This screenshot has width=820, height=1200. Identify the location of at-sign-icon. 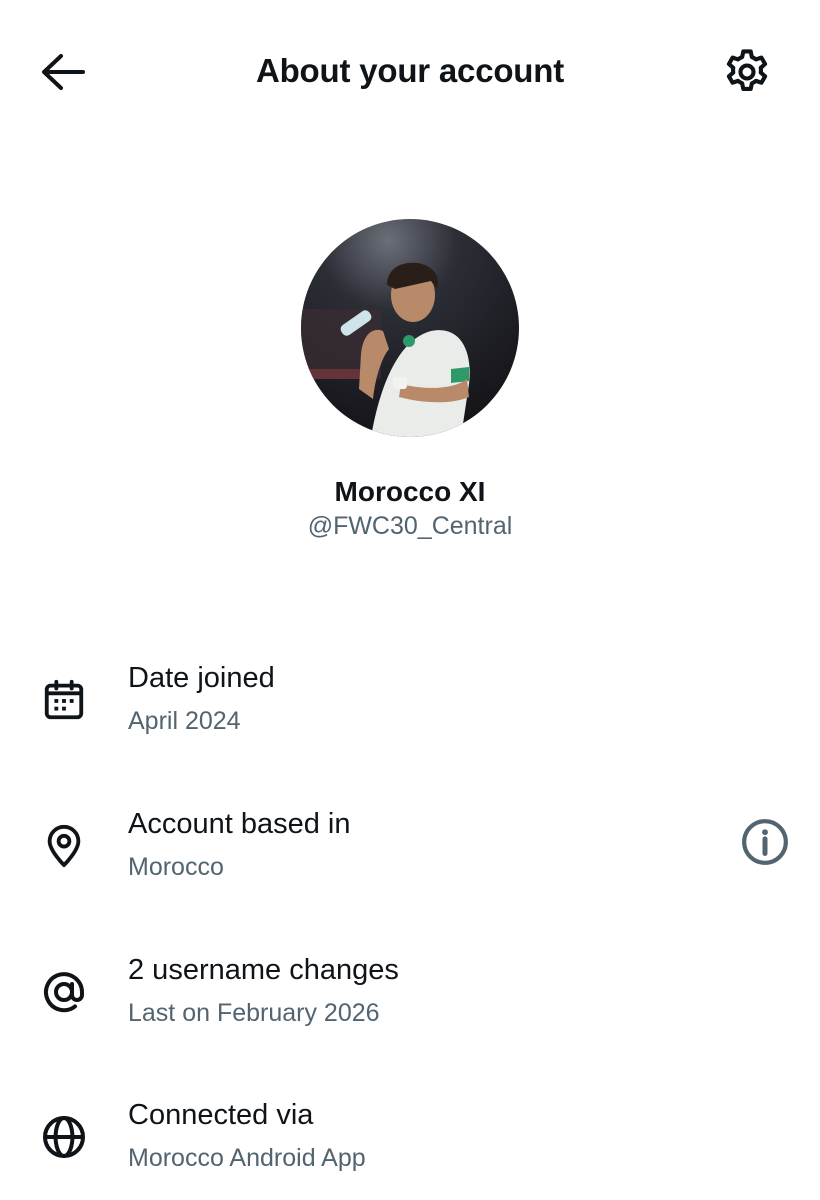
(64, 992).